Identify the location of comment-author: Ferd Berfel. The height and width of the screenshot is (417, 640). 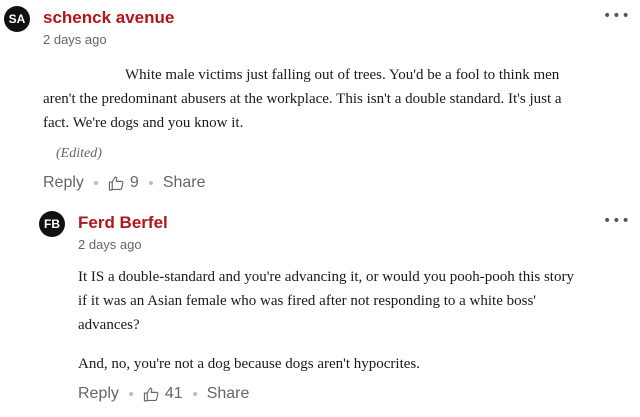
(123, 223).